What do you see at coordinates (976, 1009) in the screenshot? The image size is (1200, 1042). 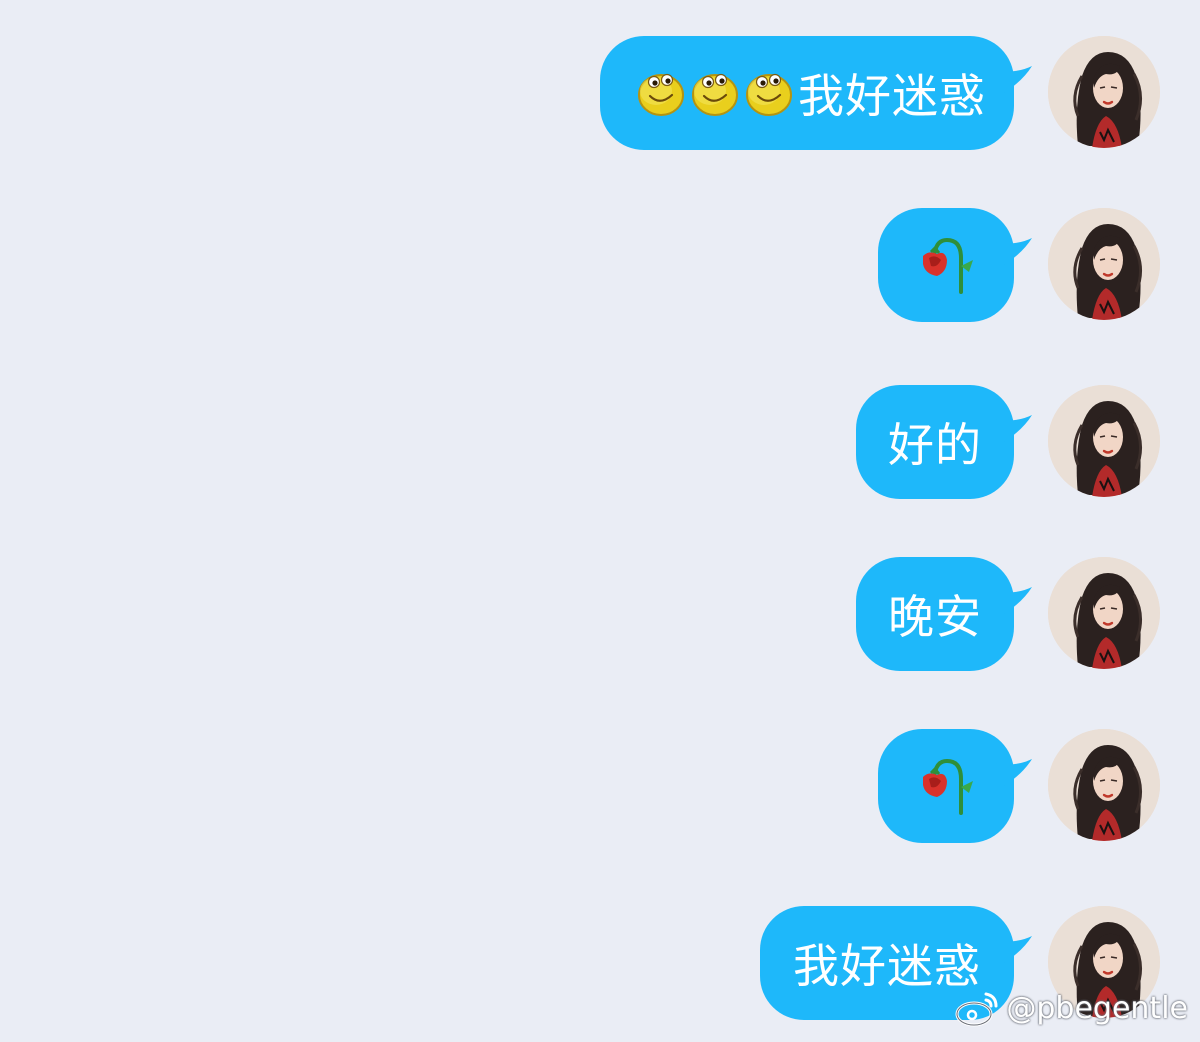 I see `weibo-icon` at bounding box center [976, 1009].